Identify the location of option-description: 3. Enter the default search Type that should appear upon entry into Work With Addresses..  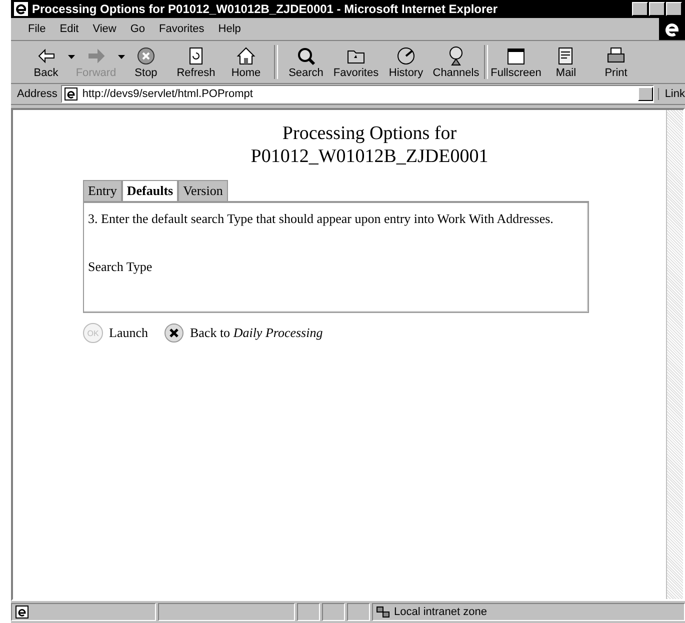
(321, 219).